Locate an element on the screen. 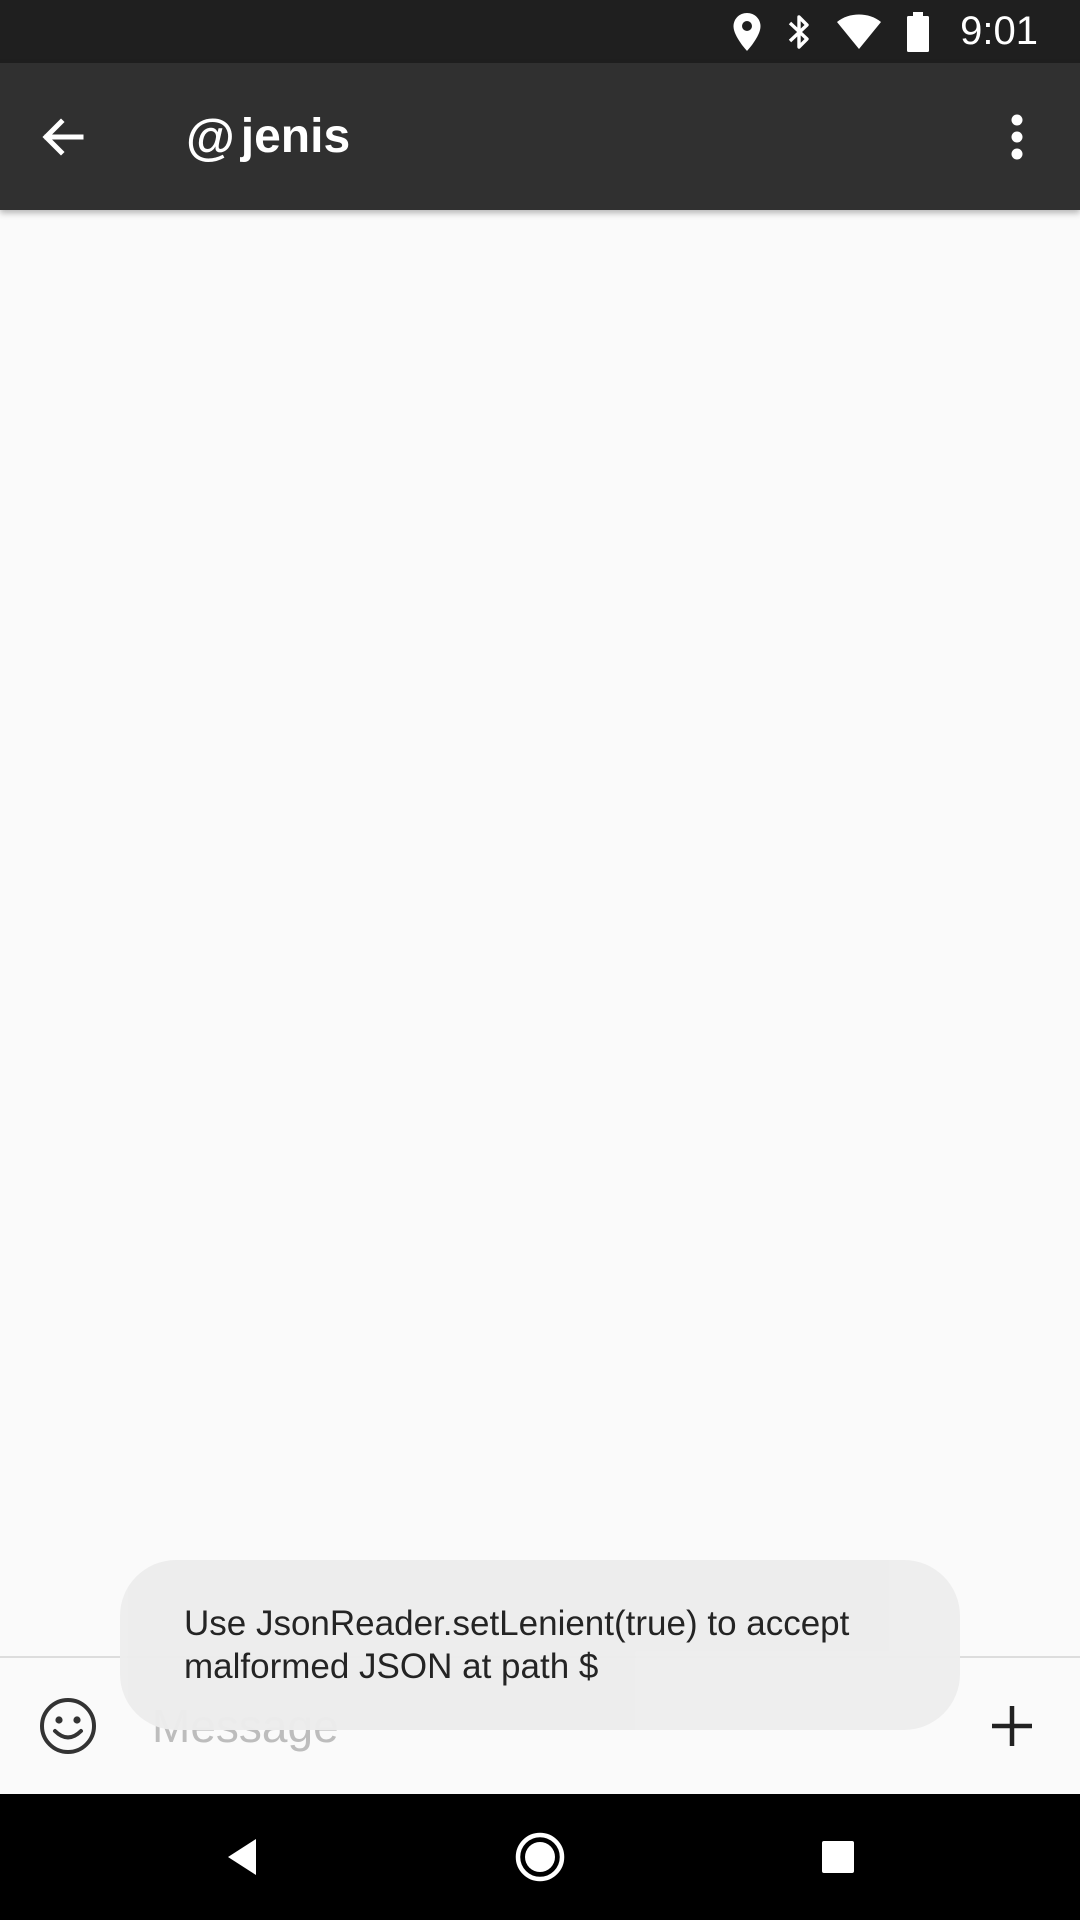  navigation-bar is located at coordinates (540, 1857).